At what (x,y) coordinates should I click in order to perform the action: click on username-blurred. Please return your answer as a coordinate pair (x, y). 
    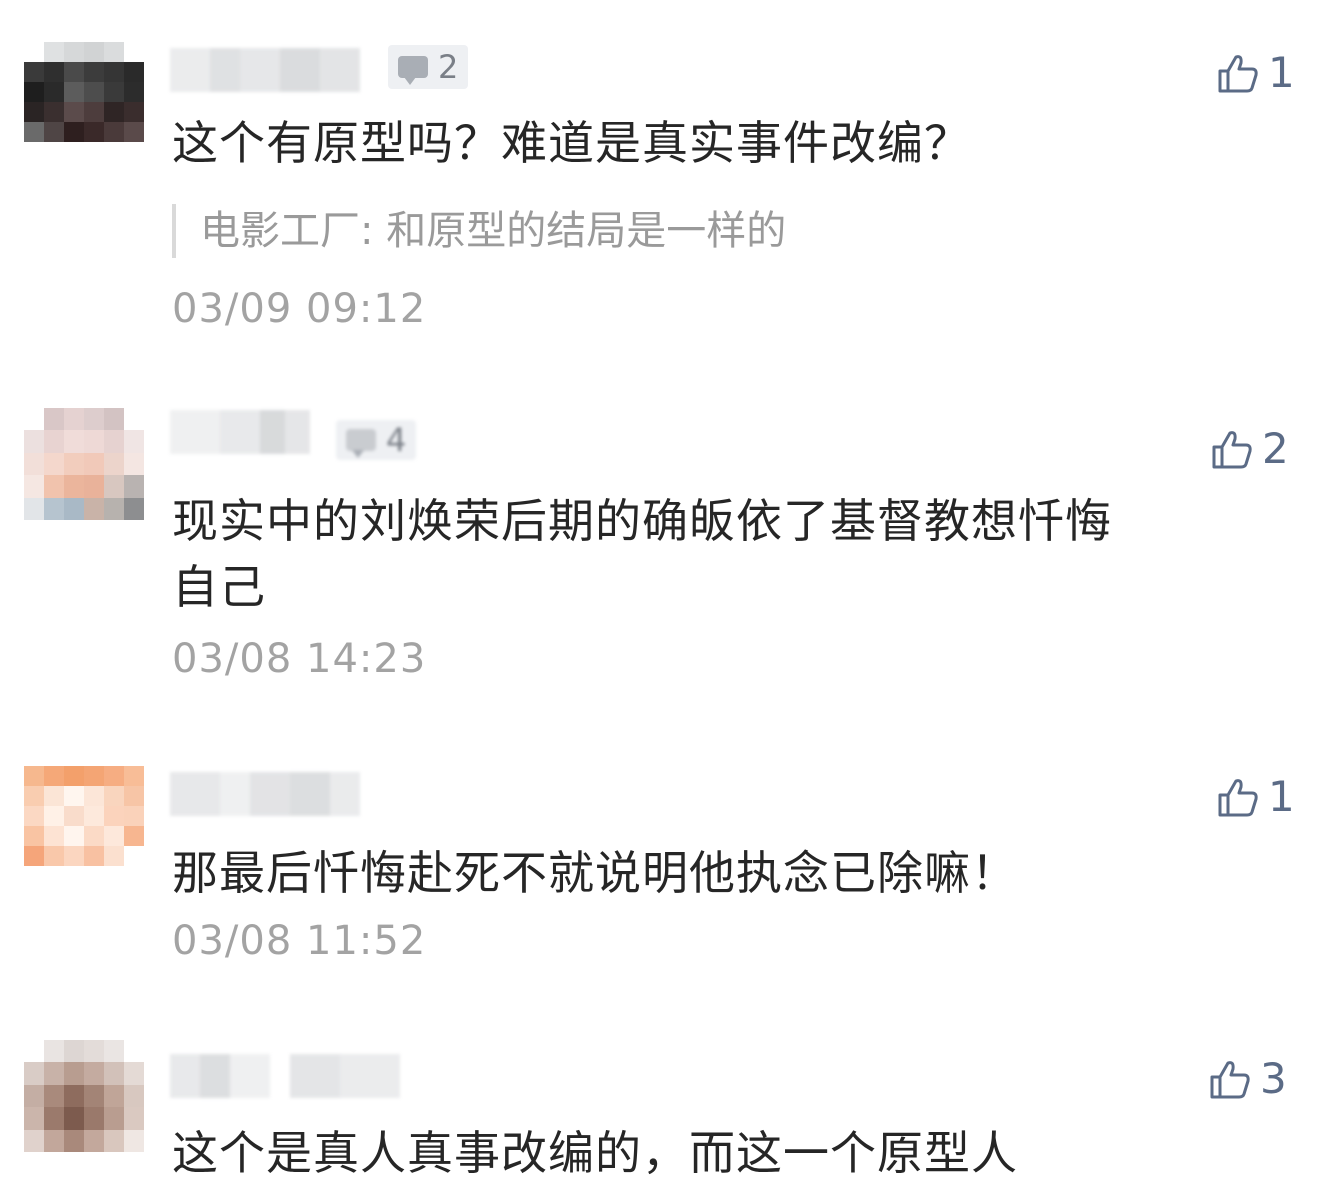
    Looking at the image, I should click on (285, 1076).